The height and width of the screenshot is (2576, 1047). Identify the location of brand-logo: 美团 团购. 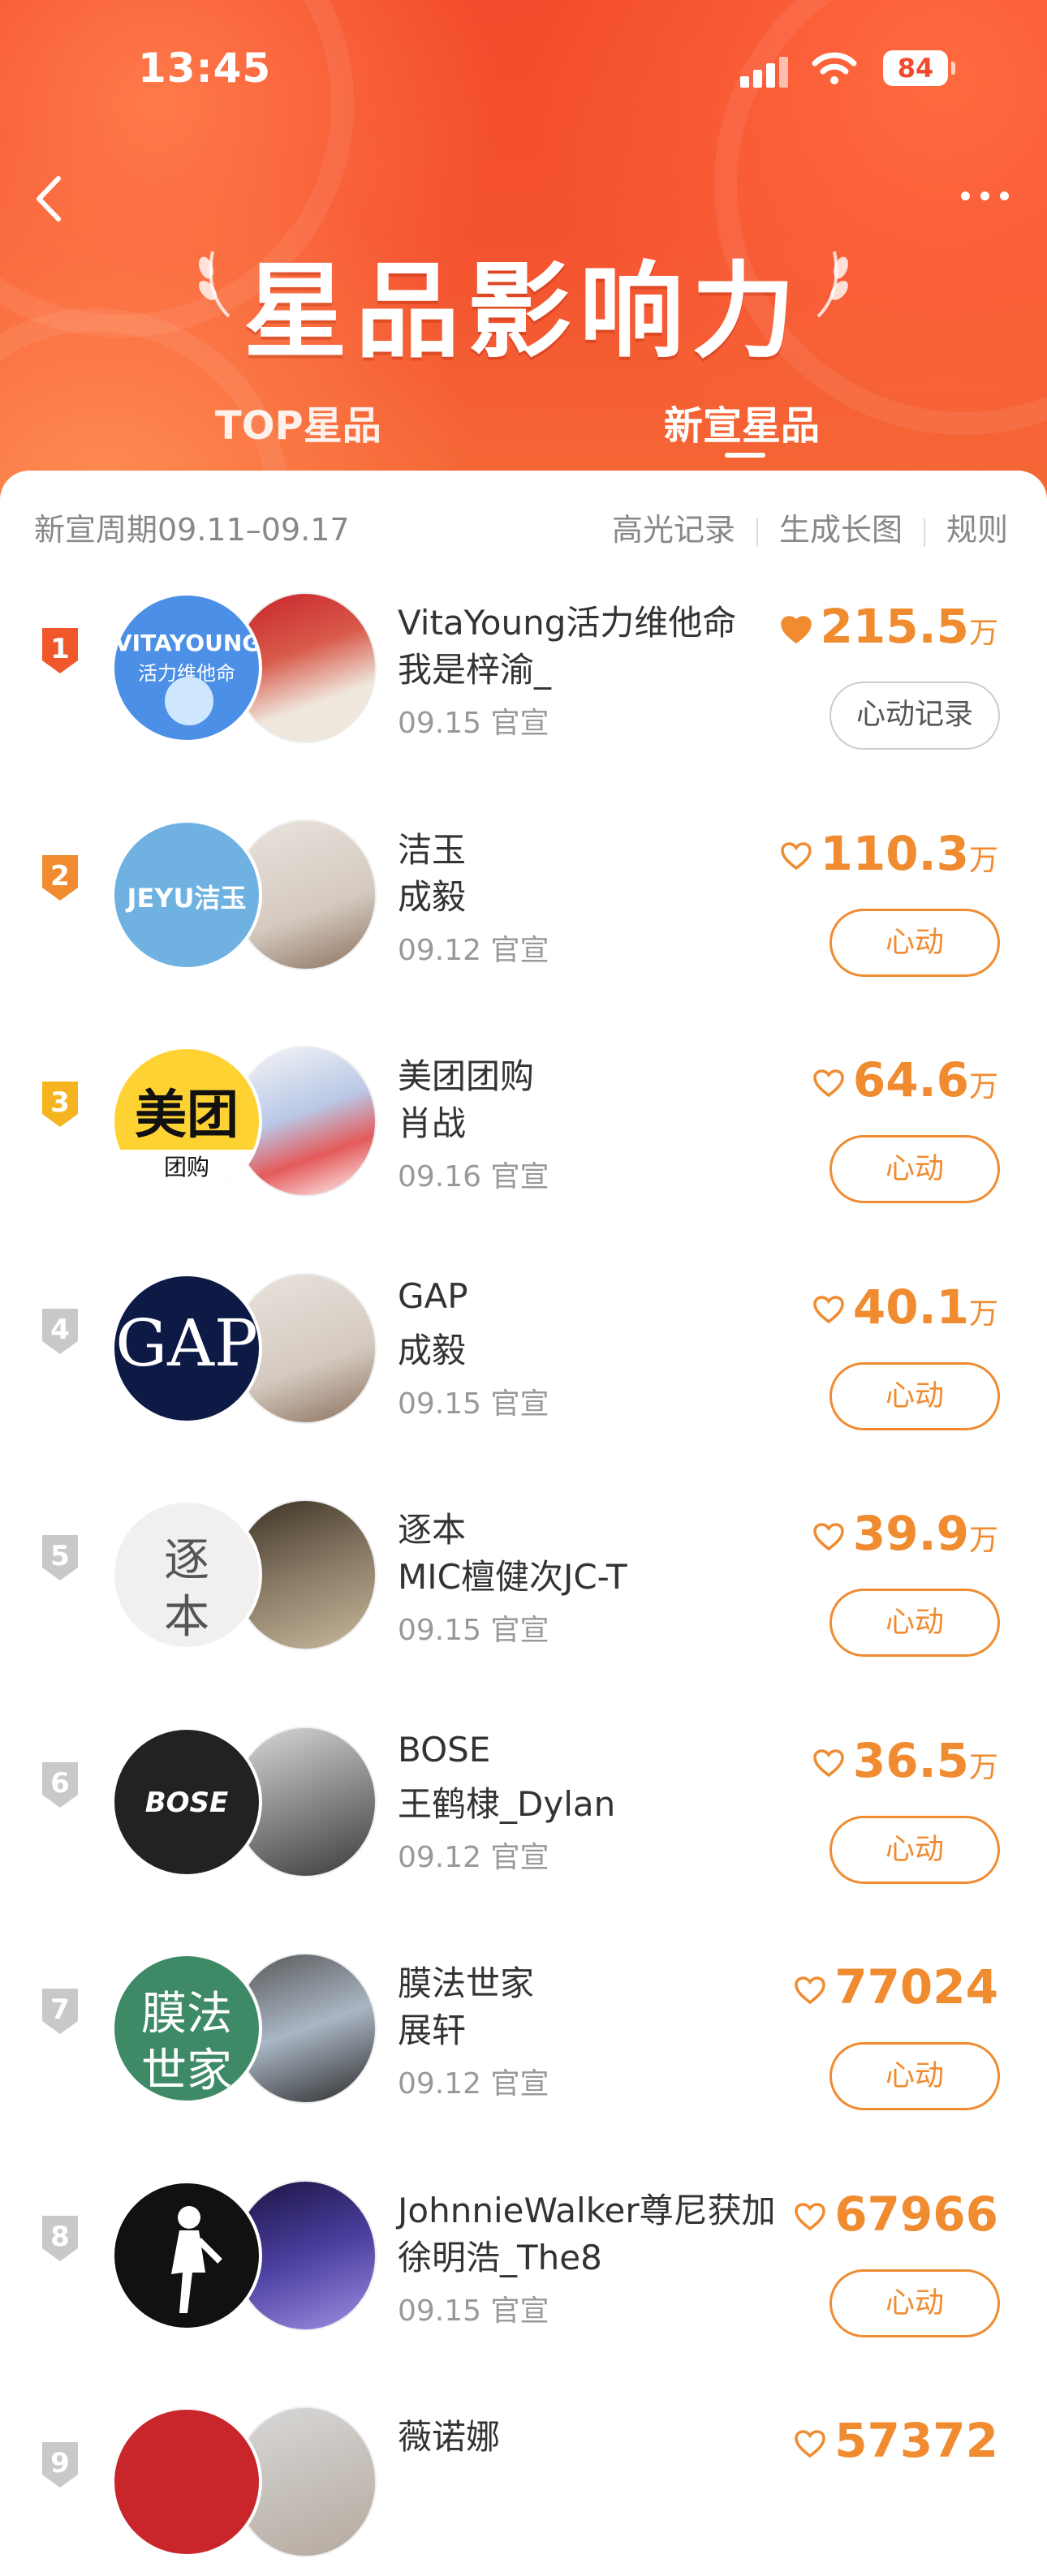
(186, 1121).